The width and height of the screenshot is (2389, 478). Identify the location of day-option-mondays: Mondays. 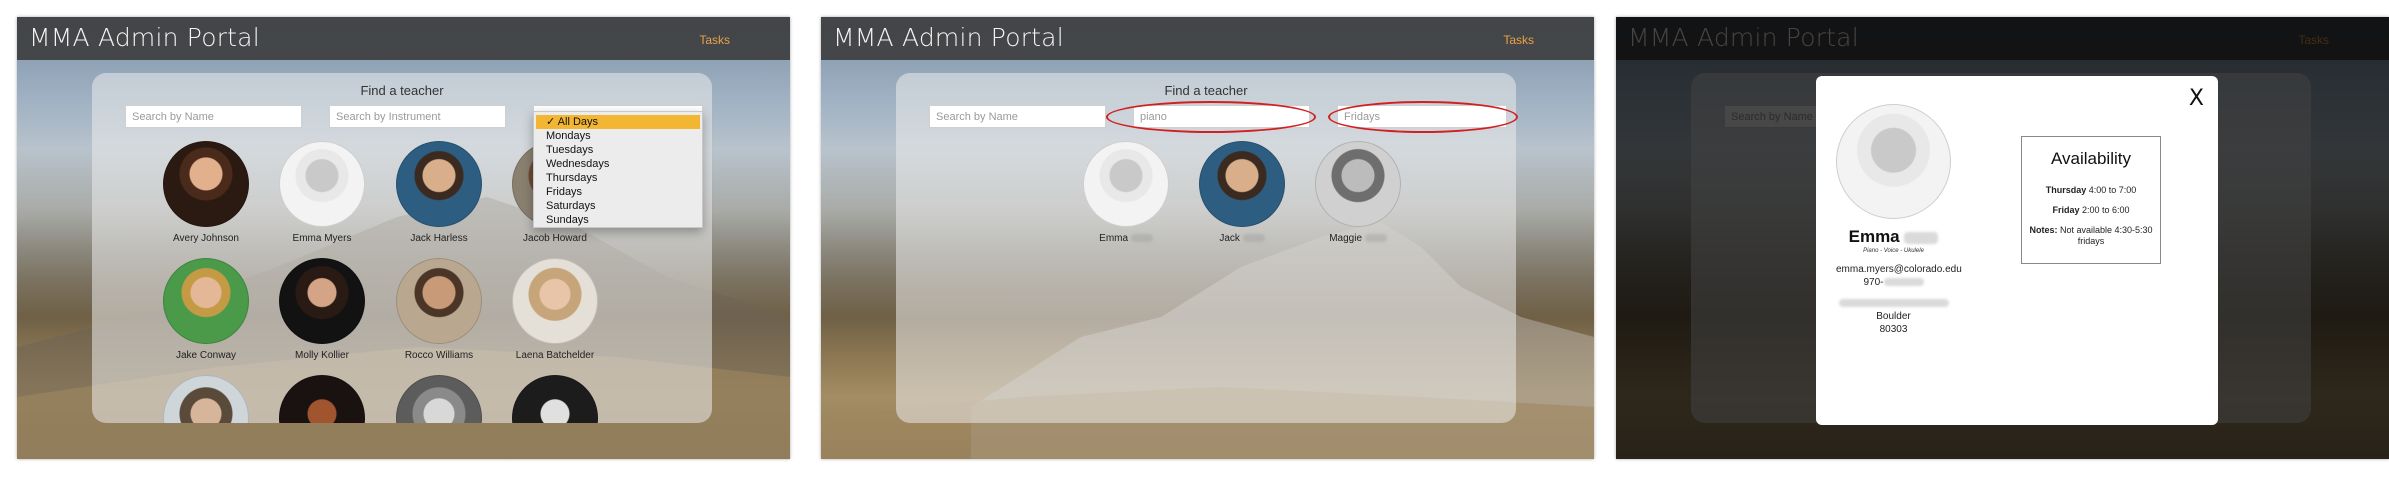
(618, 136).